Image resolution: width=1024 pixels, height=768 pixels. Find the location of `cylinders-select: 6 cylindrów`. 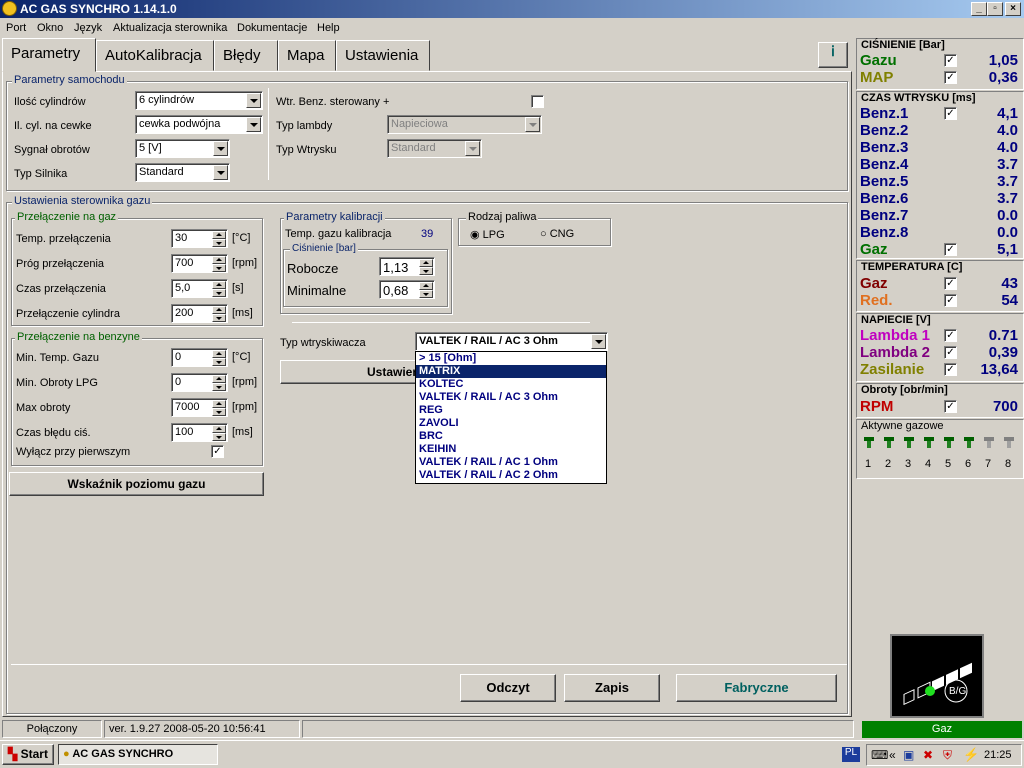

cylinders-select: 6 cylindrów is located at coordinates (199, 100).